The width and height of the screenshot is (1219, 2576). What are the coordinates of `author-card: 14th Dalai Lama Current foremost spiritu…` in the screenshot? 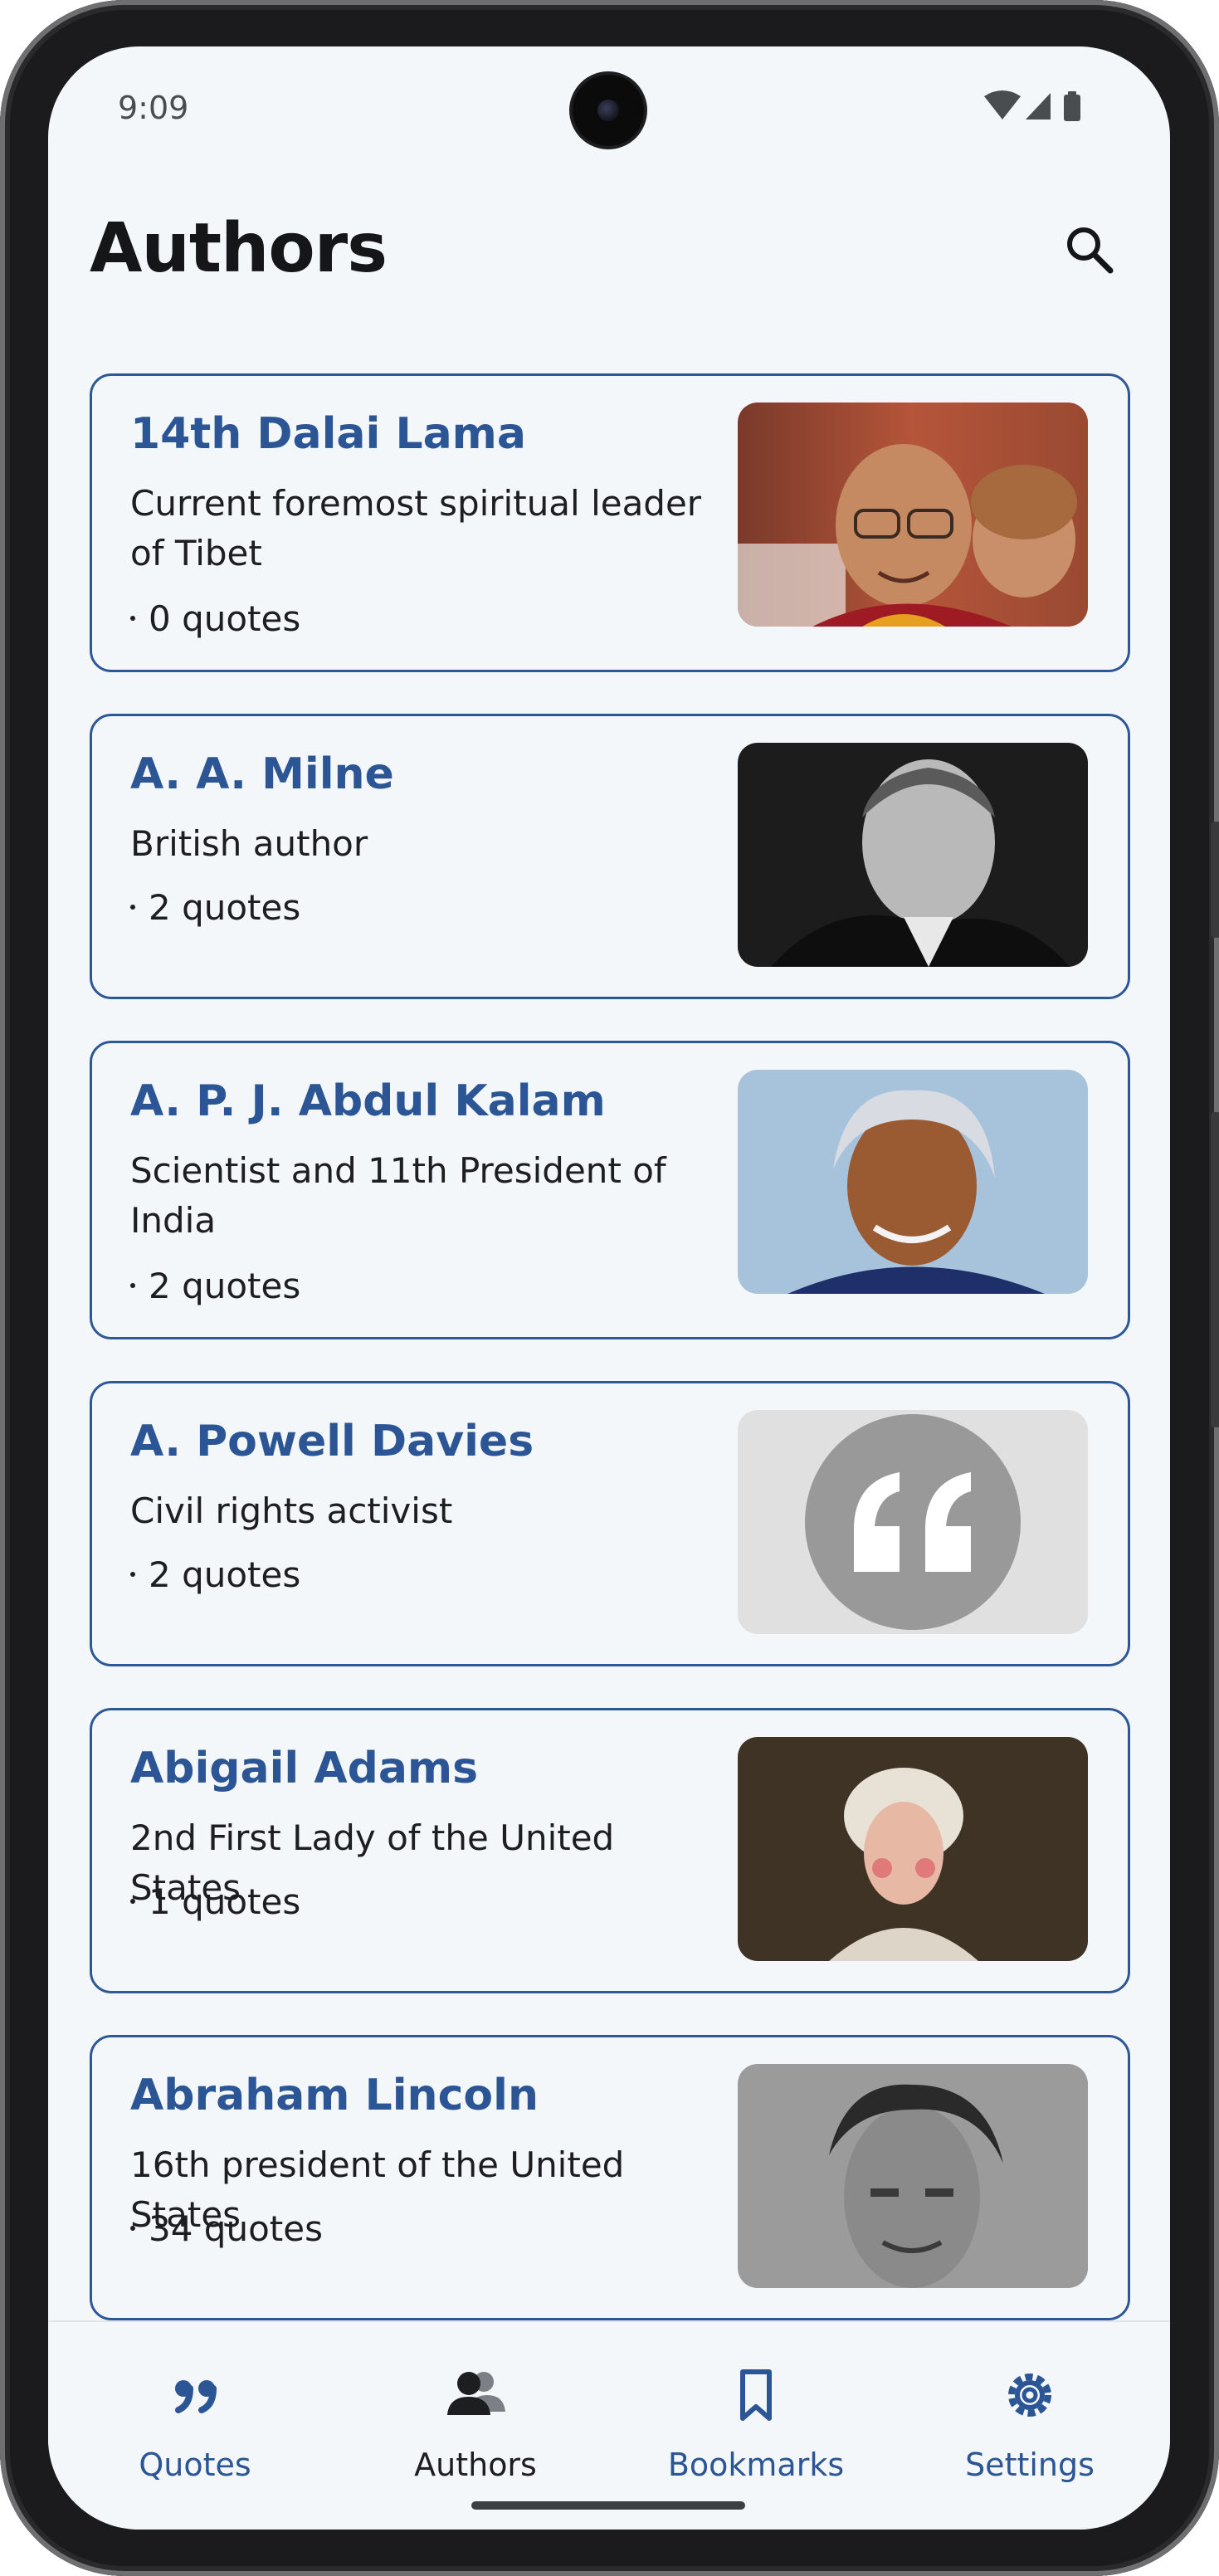 It's located at (610, 523).